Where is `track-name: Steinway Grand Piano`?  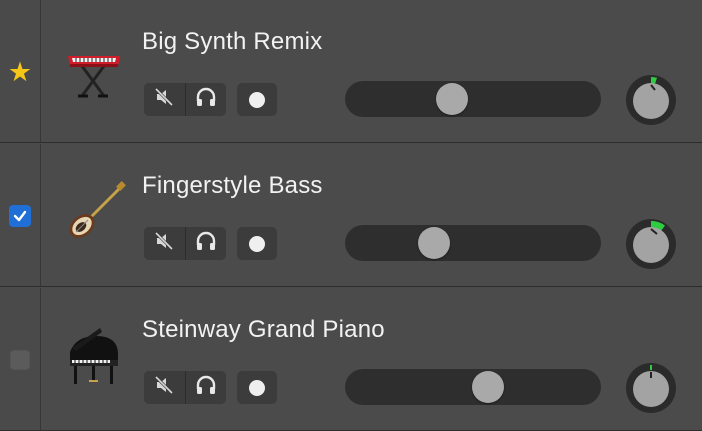 track-name: Steinway Grand Piano is located at coordinates (263, 330).